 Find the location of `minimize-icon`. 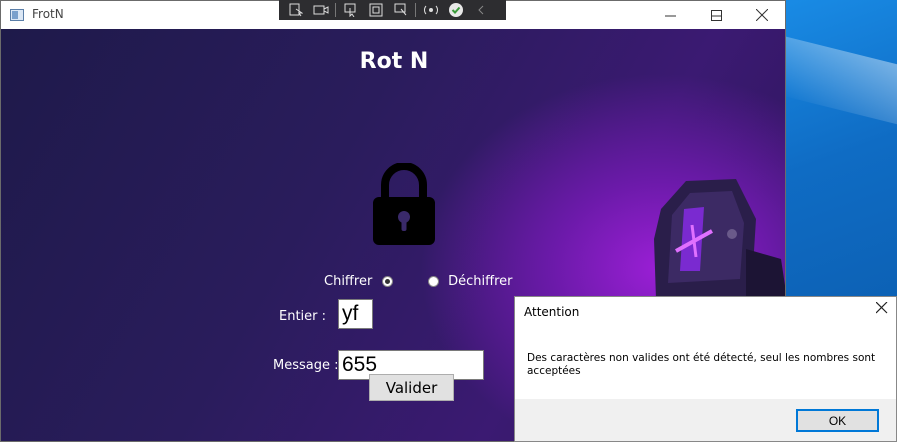

minimize-icon is located at coordinates (670, 15).